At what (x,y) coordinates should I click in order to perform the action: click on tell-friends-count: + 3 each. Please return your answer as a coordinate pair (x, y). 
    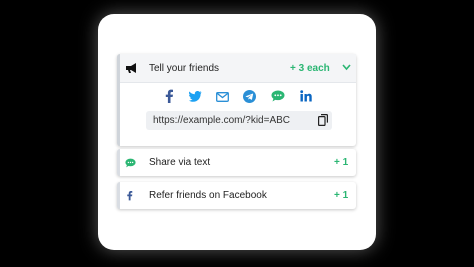
    Looking at the image, I should click on (310, 68).